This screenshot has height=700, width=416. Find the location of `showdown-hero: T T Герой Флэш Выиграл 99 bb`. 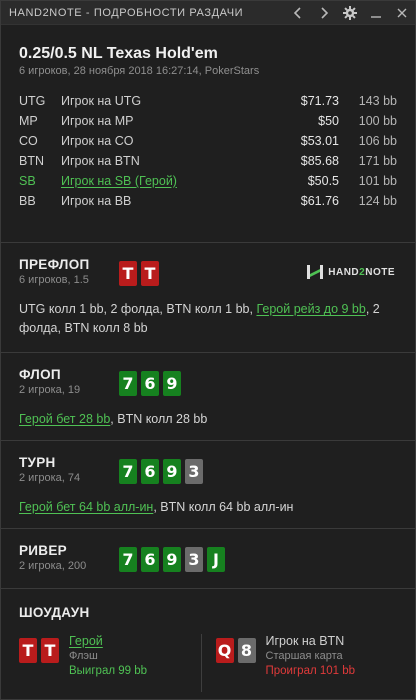

showdown-hero: T T Герой Флэш Выиграл 99 bb is located at coordinates (110, 663).